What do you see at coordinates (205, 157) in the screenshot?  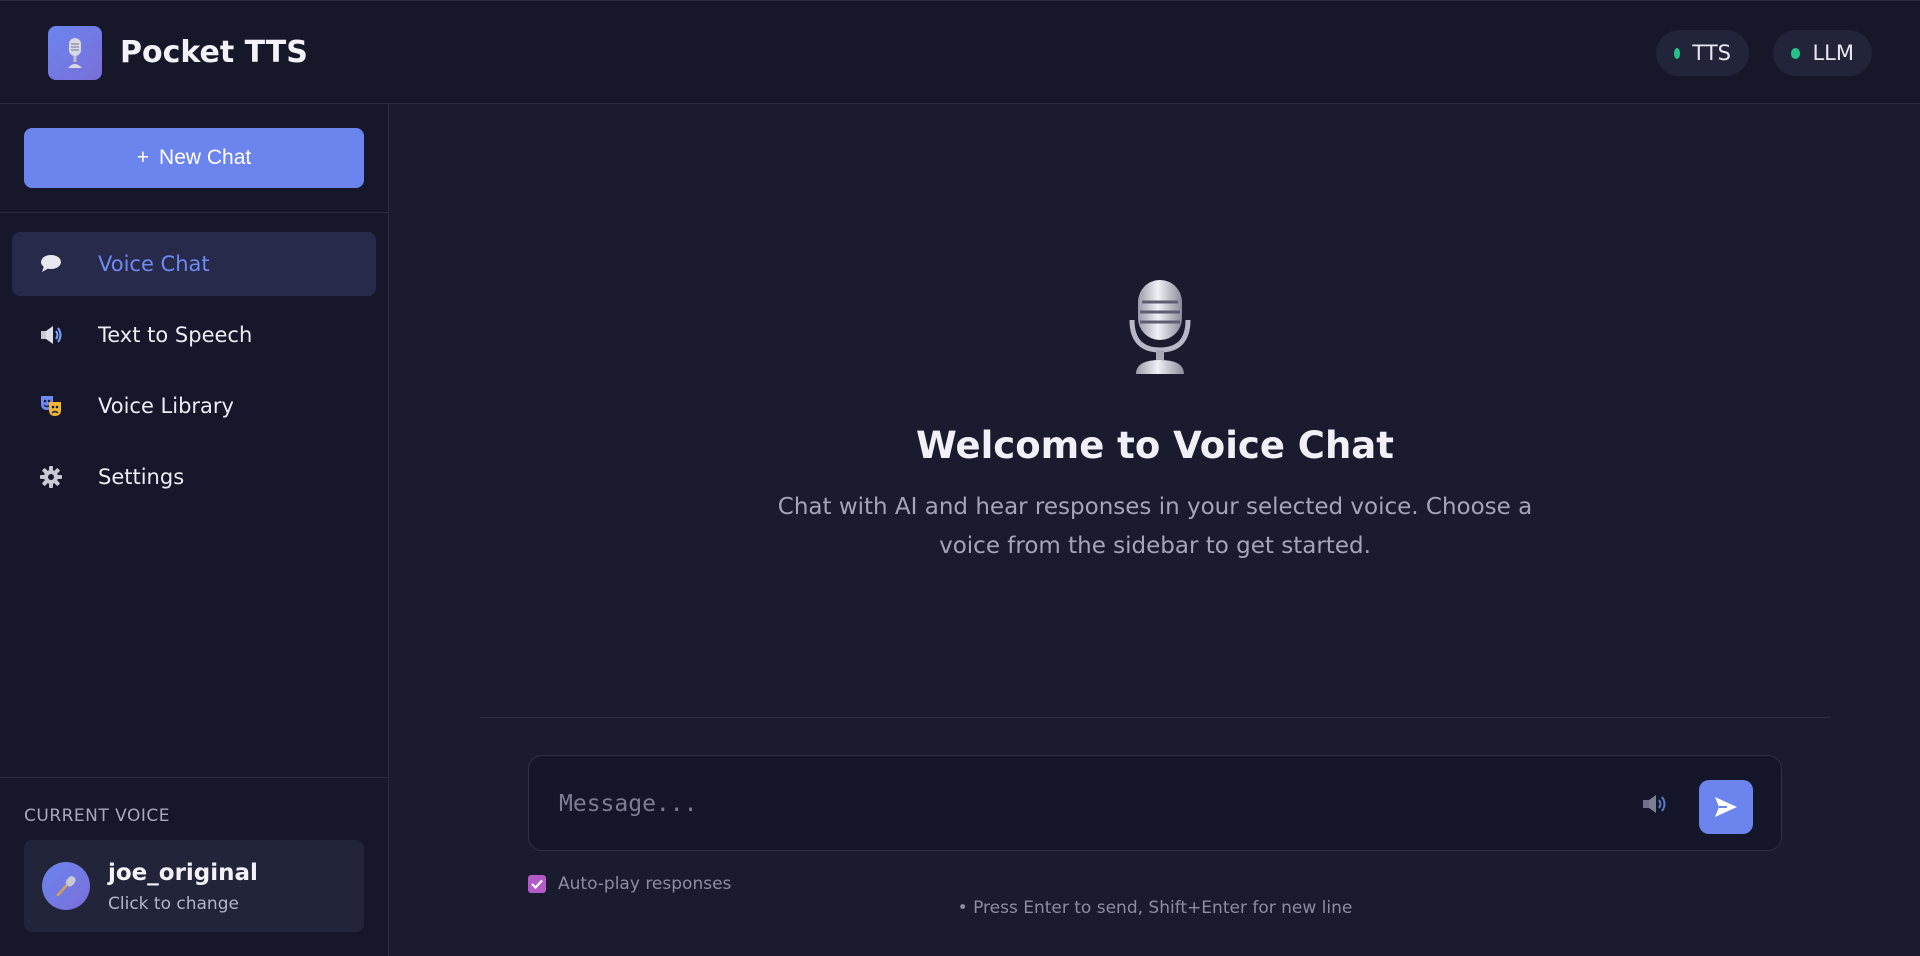 I see `new-chat-label: New Chat` at bounding box center [205, 157].